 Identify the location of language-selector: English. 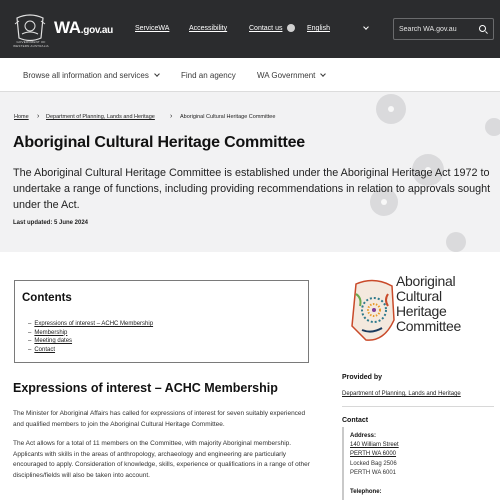
(318, 28).